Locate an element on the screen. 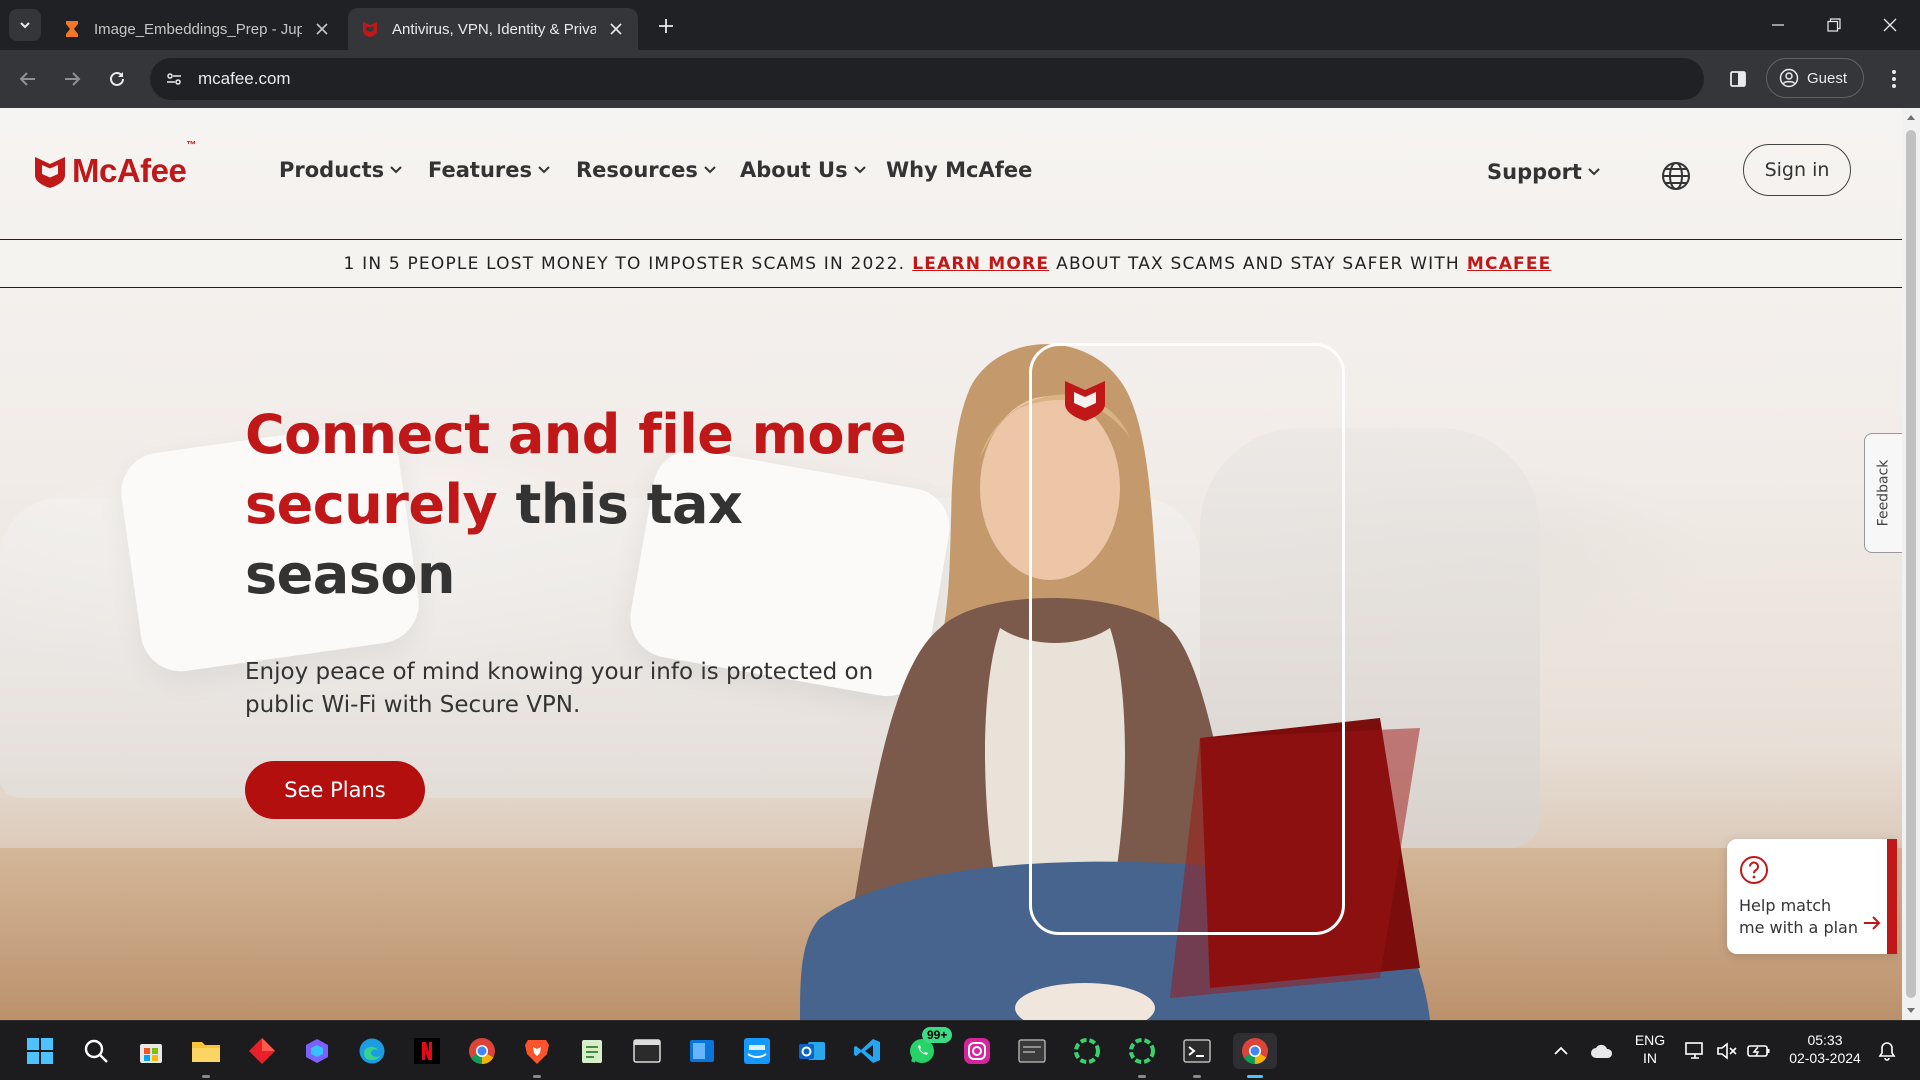 This screenshot has height=1080, width=1920. taskbar-edge is located at coordinates (372, 1051).